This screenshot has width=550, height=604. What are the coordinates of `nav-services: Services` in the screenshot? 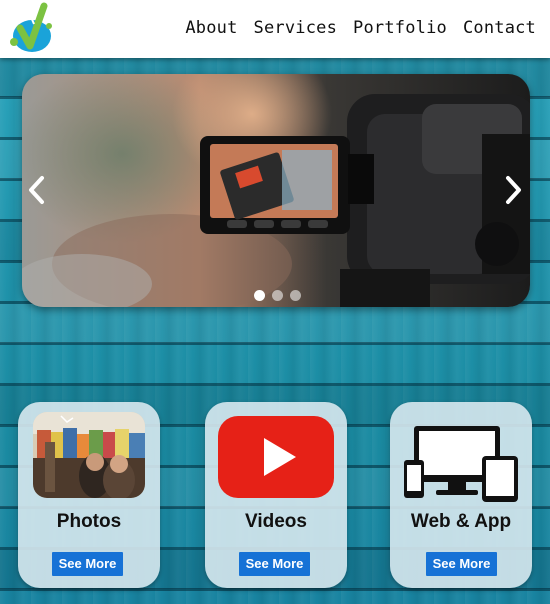 It's located at (295, 28).